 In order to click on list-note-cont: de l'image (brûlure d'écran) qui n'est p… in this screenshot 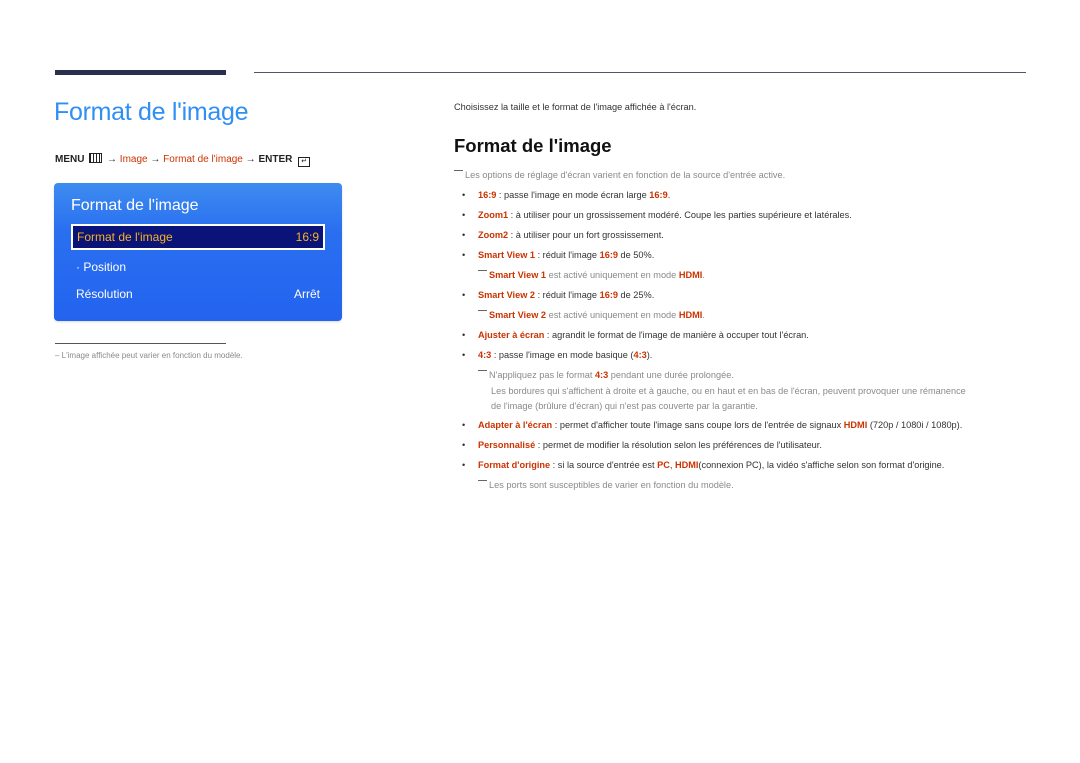, I will do `click(624, 406)`.